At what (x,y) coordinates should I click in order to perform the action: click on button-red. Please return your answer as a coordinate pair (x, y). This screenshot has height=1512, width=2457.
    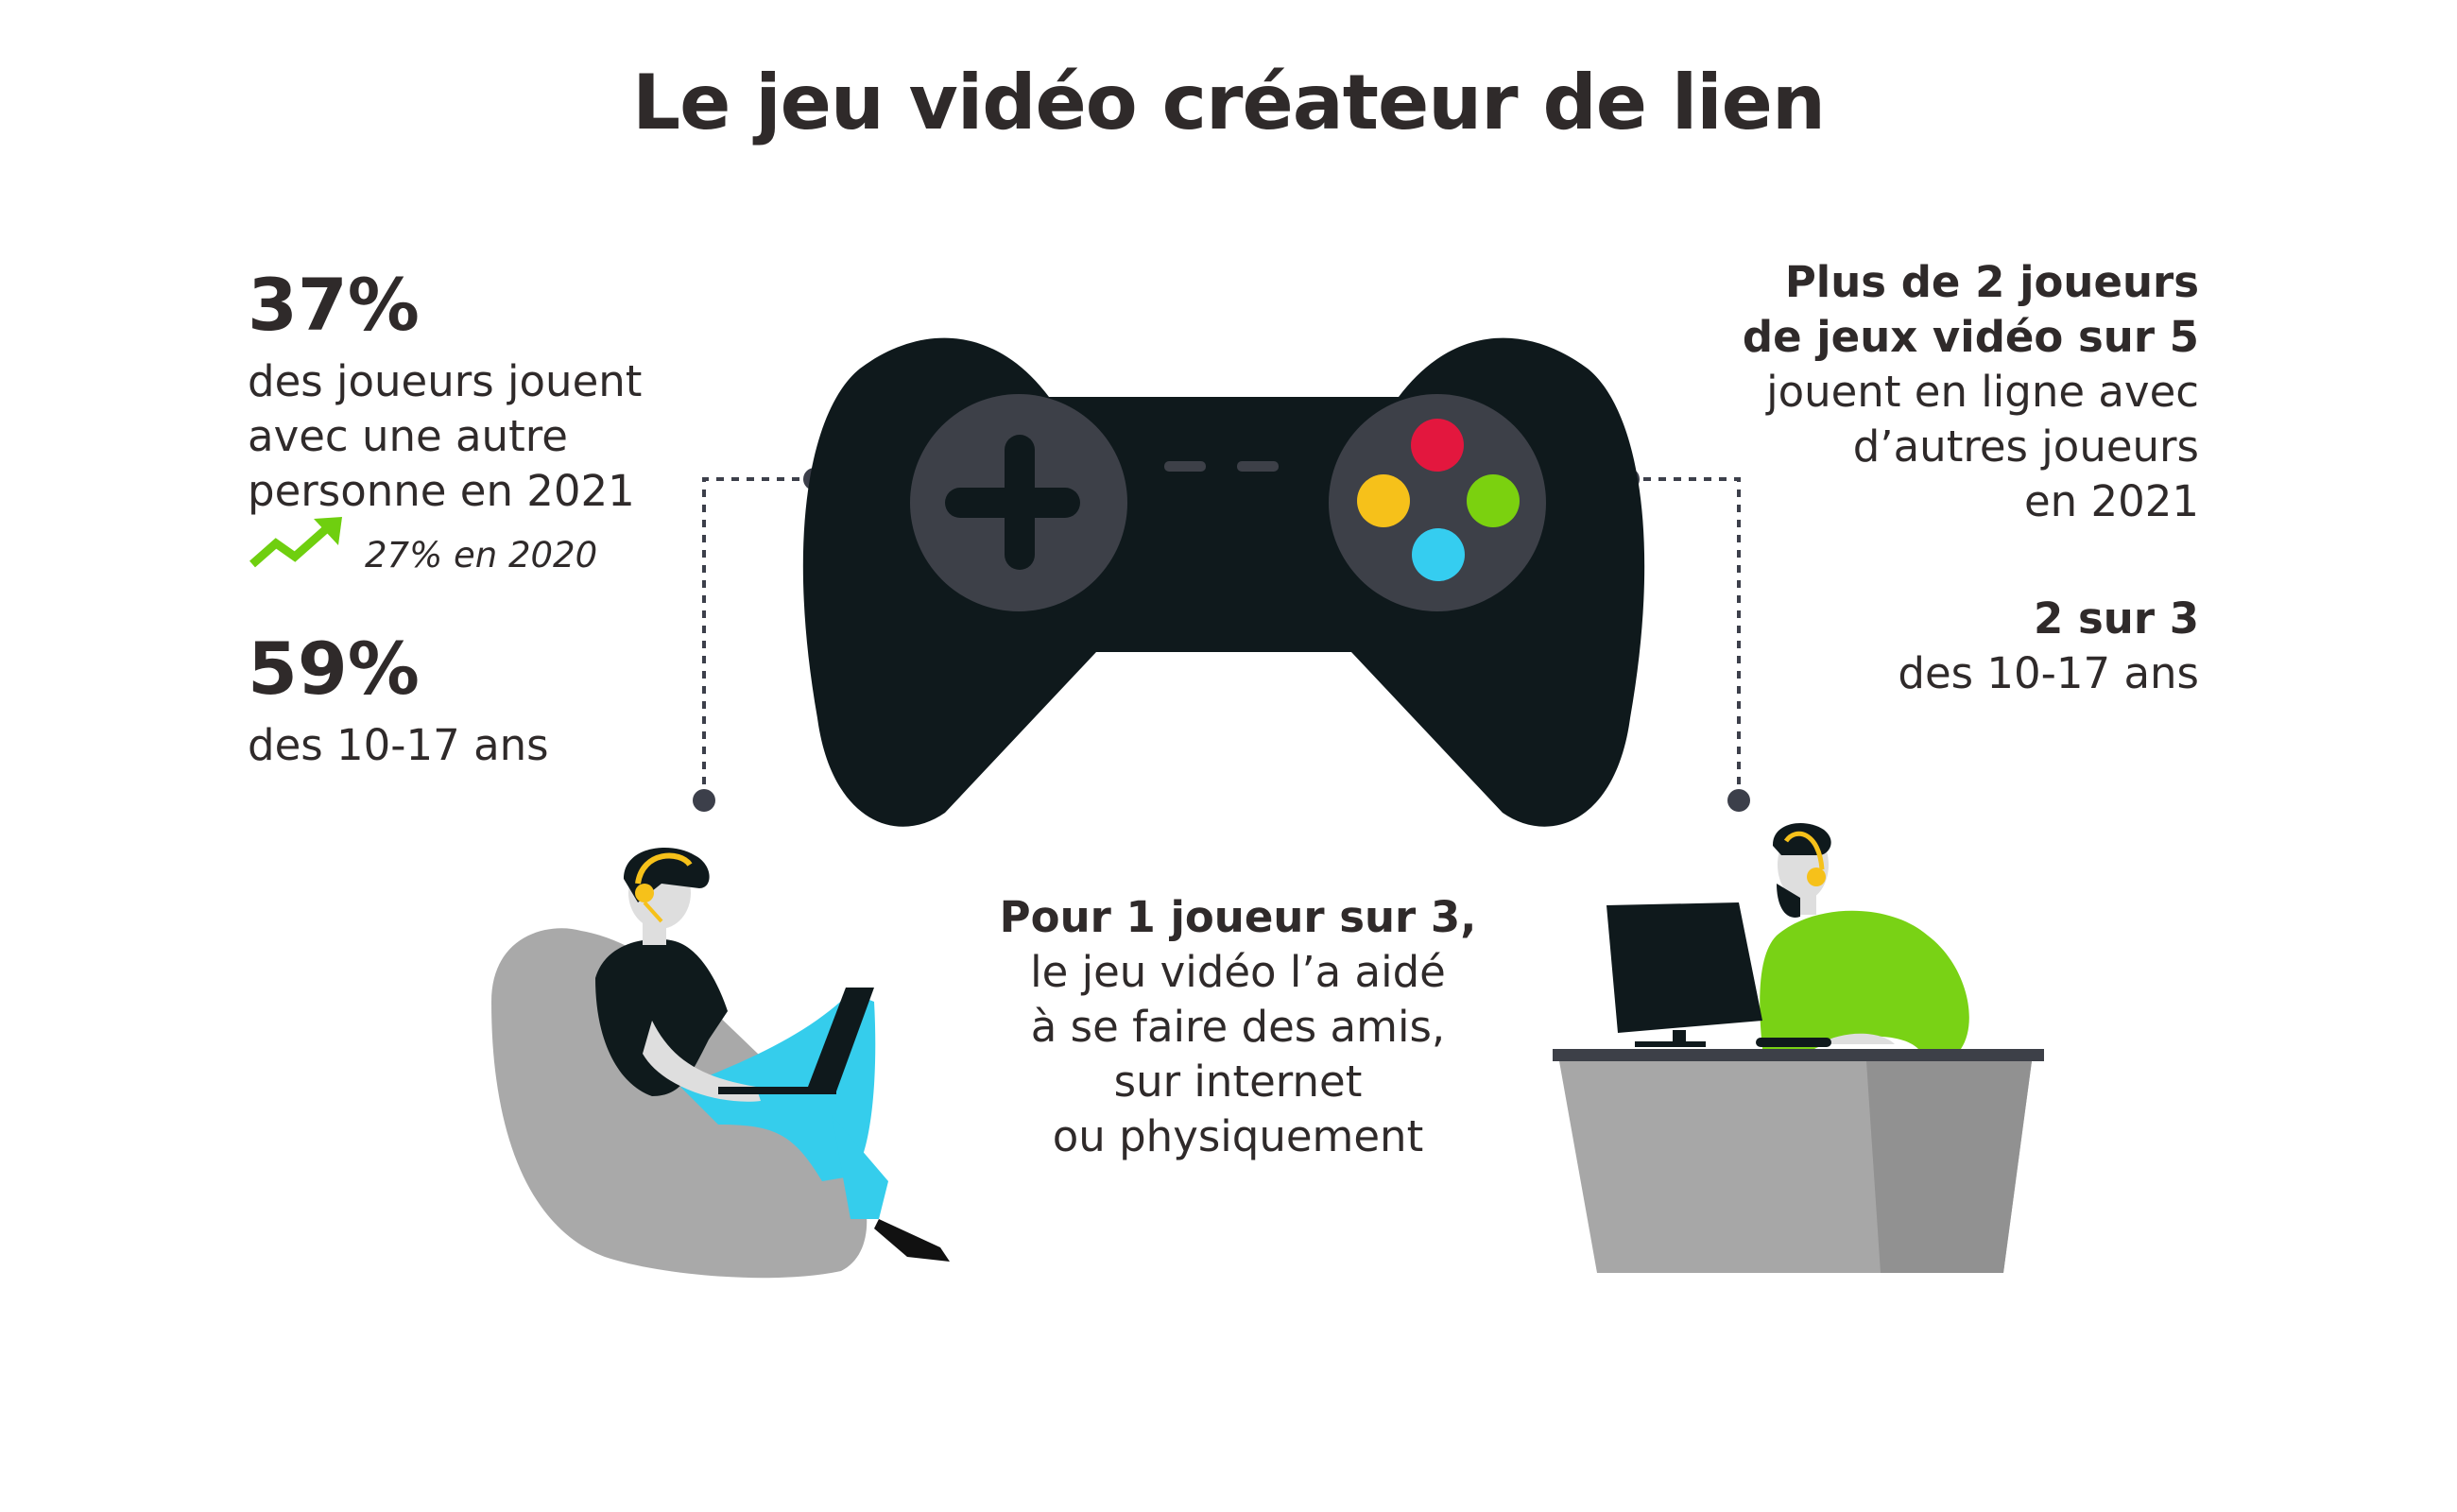
    Looking at the image, I should click on (1437, 445).